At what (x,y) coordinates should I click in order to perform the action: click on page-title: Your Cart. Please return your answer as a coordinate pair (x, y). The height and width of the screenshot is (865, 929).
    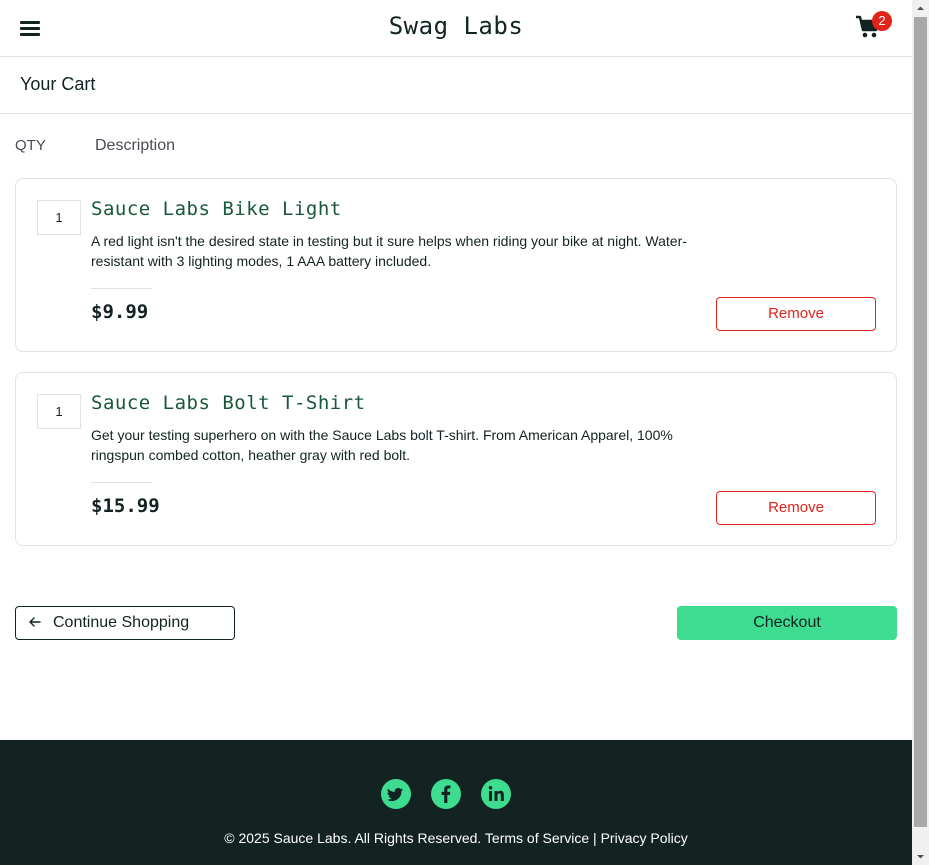
    Looking at the image, I should click on (58, 84).